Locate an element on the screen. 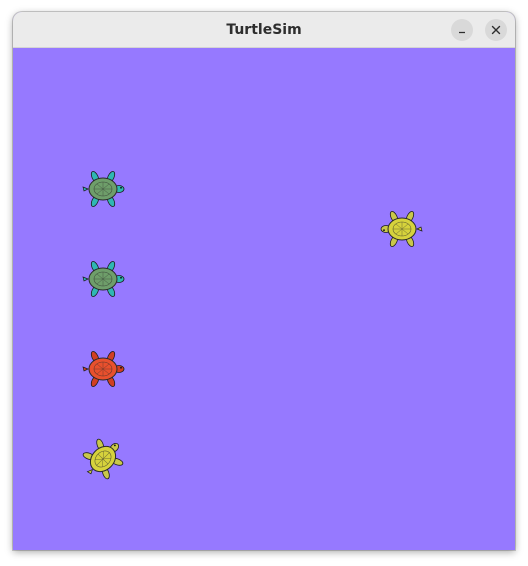 The height and width of the screenshot is (566, 528). minimize-button is located at coordinates (462, 30).